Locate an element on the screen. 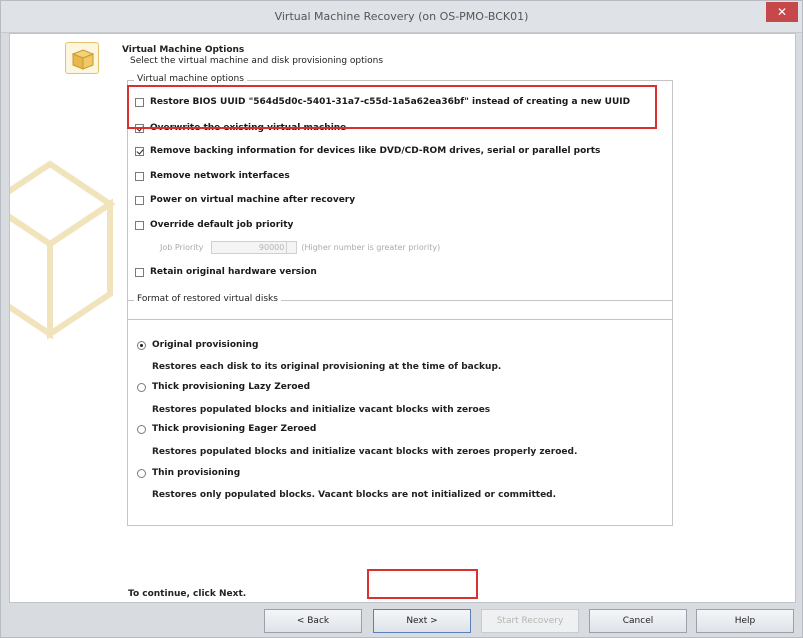 This screenshot has height=638, width=803. help-button: Help is located at coordinates (745, 621).